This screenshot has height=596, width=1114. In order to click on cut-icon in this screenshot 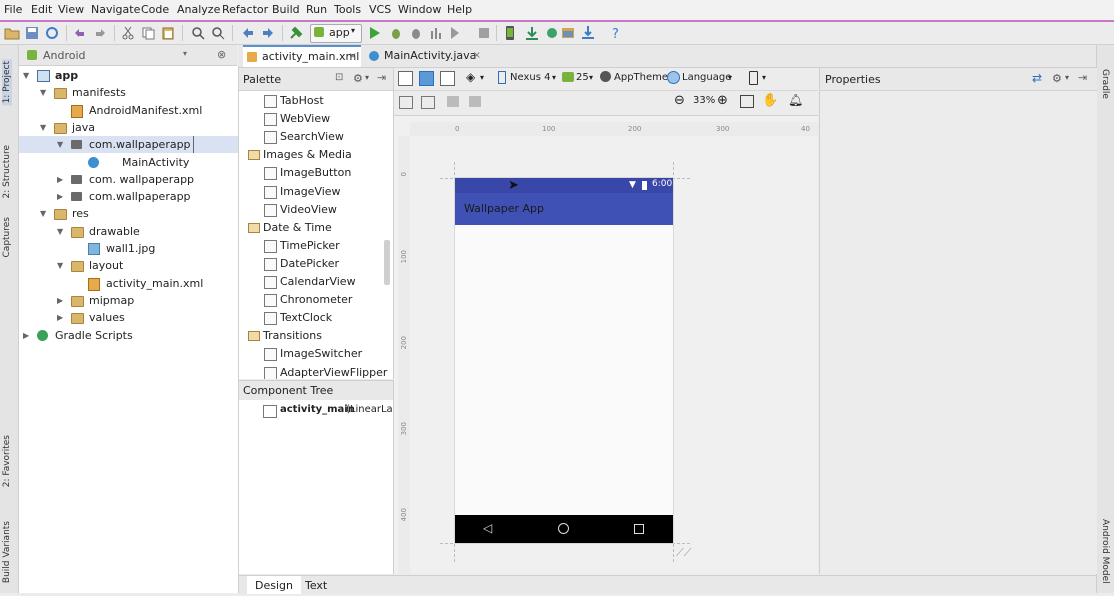, I will do `click(128, 33)`.